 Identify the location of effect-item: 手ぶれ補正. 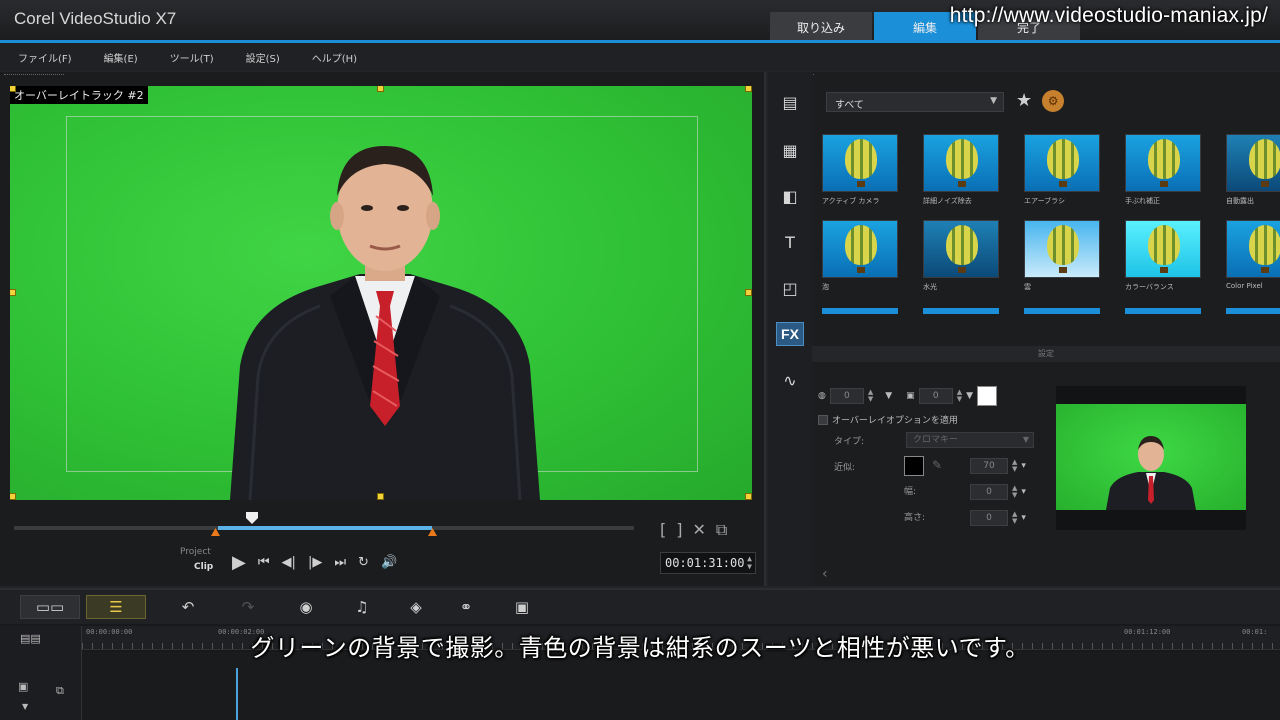
(1164, 170).